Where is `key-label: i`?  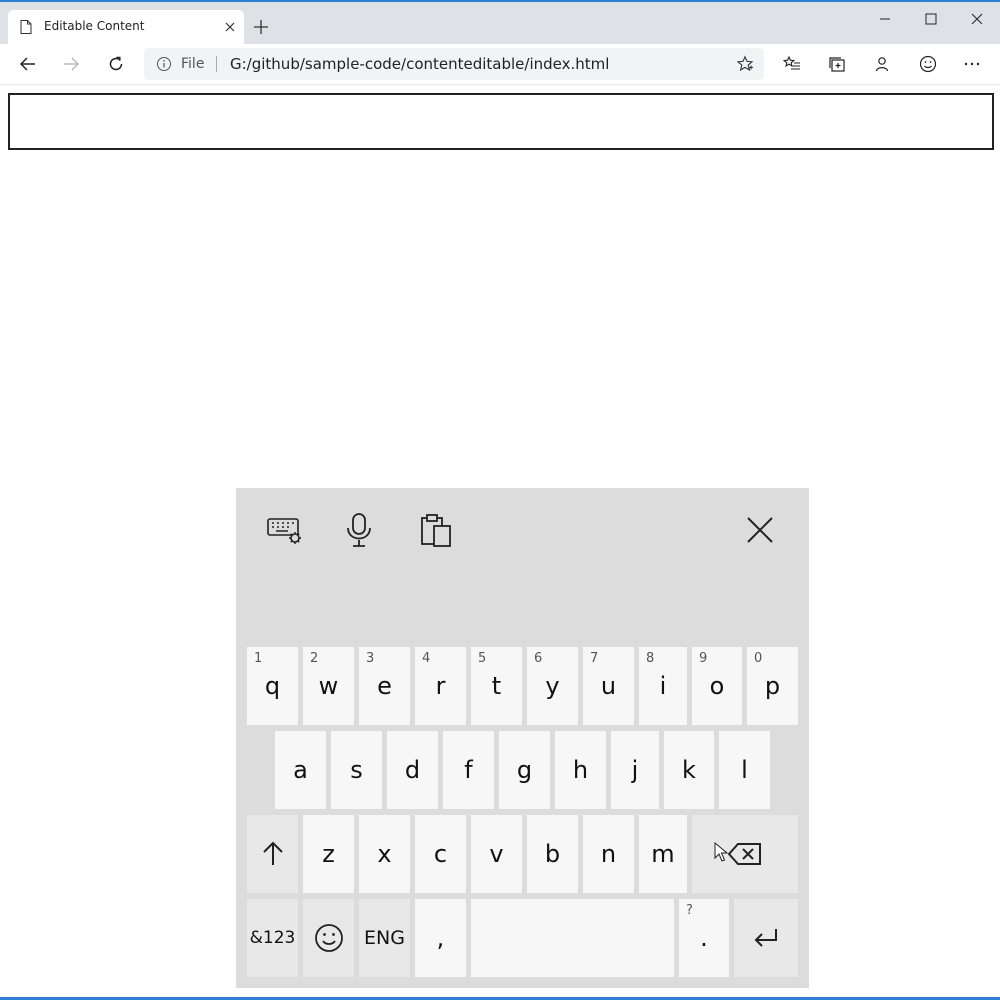
key-label: i is located at coordinates (663, 686).